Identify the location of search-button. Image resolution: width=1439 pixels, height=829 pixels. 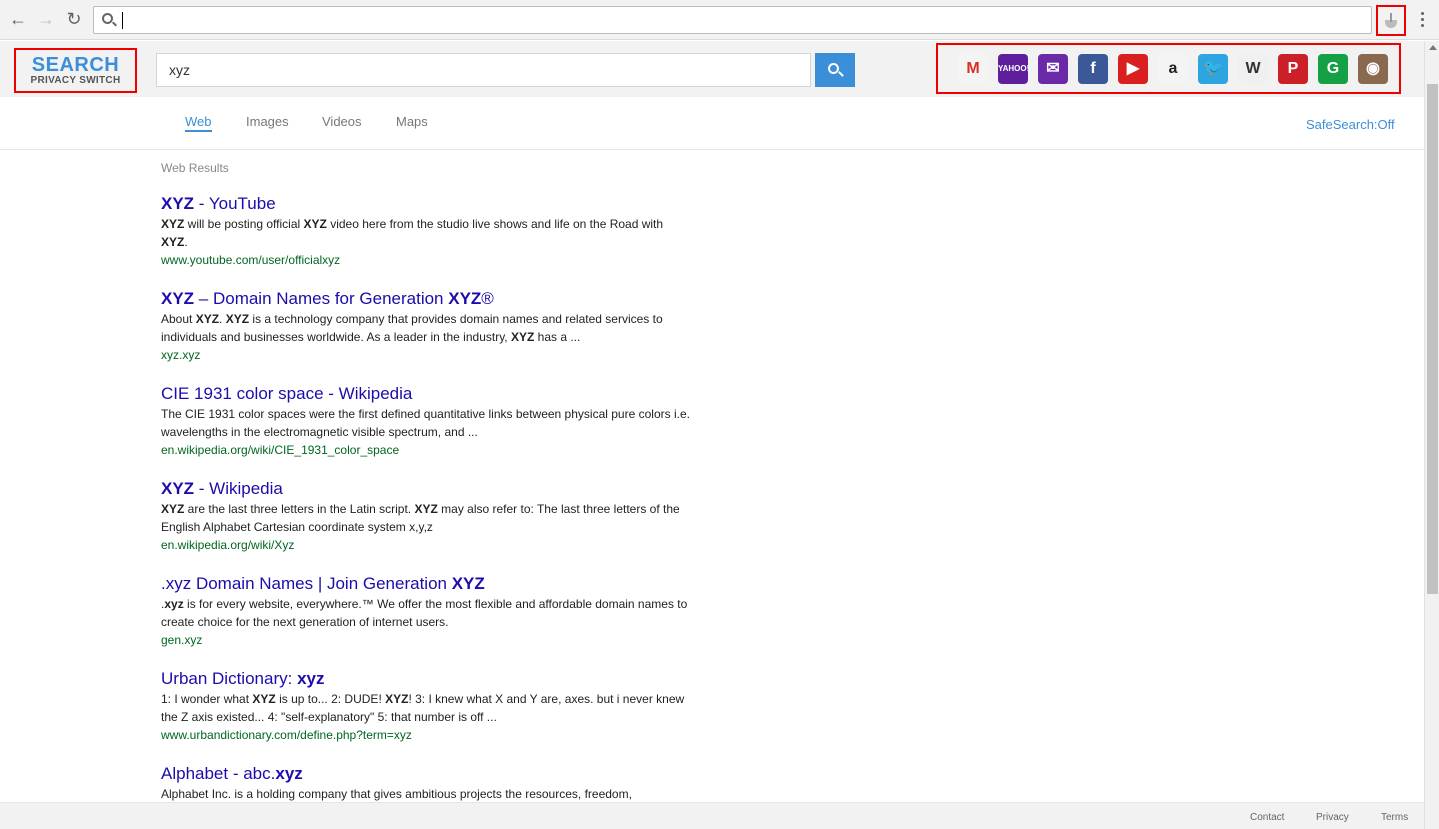
(835, 70).